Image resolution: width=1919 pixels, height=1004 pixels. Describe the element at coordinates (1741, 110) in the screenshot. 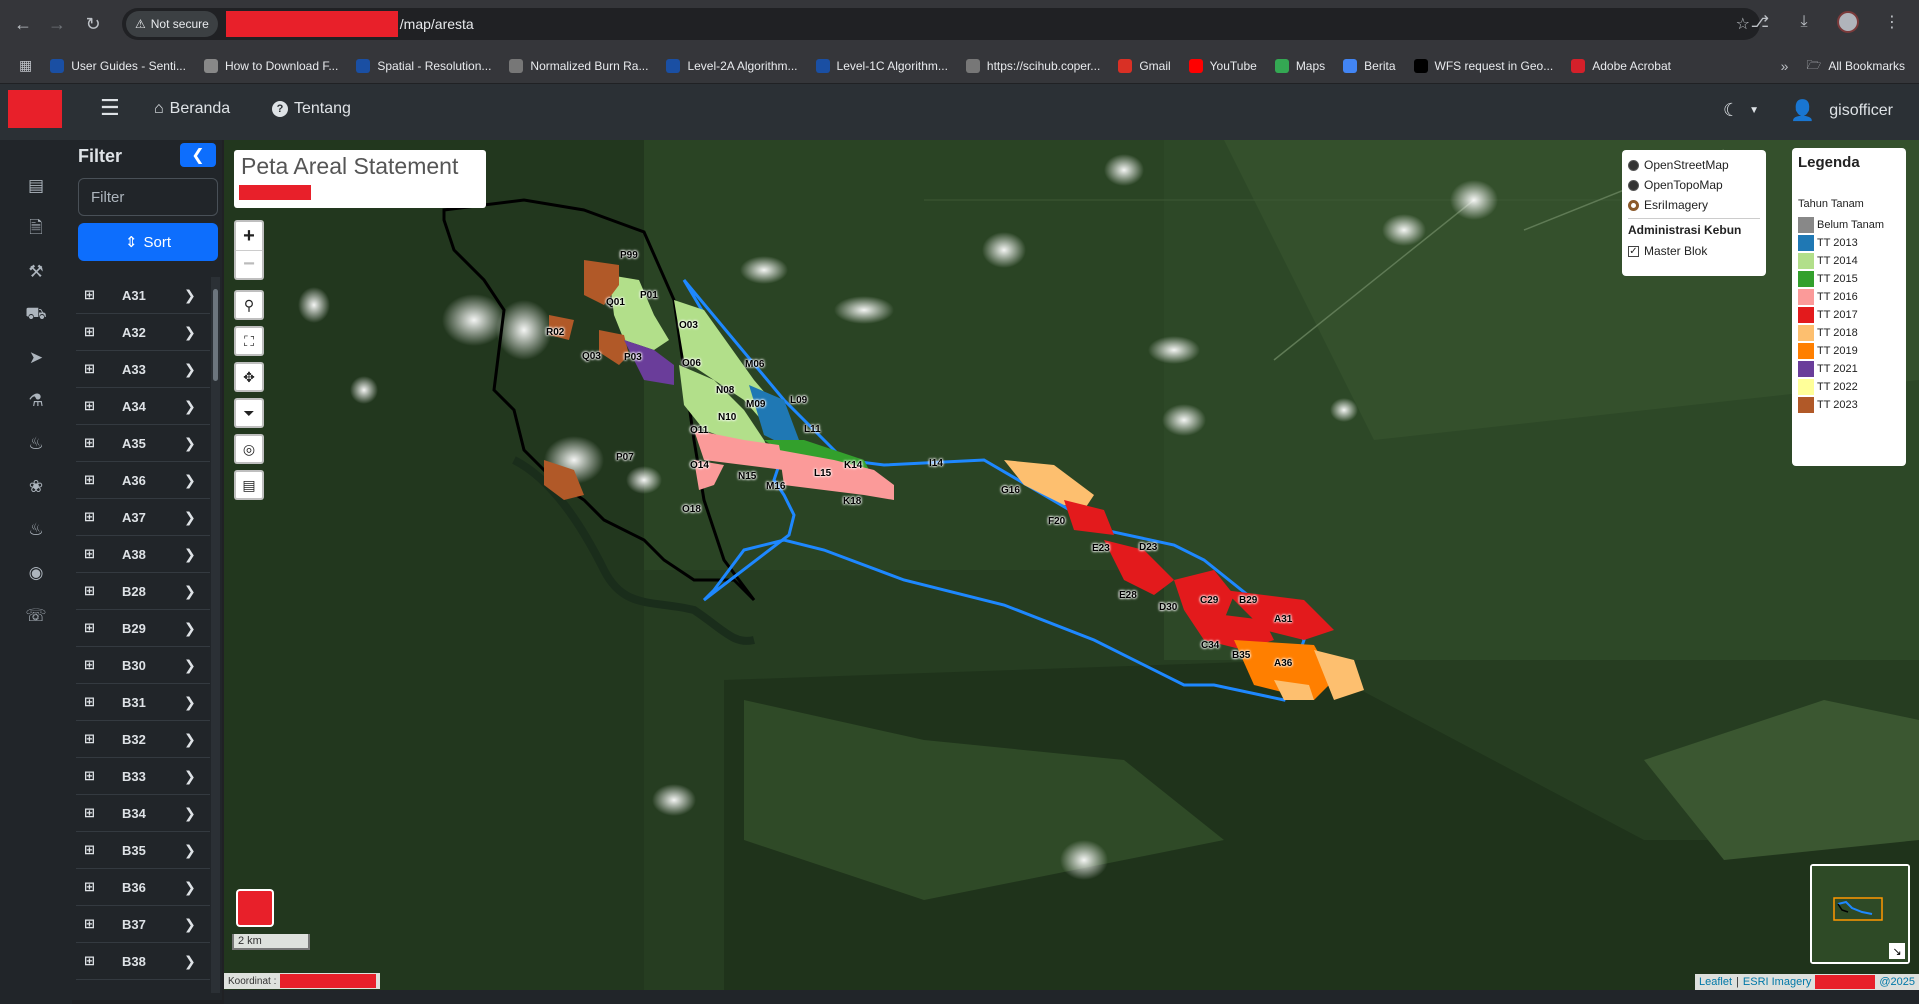

I see `theme-toggle: ☾ ▼` at that location.